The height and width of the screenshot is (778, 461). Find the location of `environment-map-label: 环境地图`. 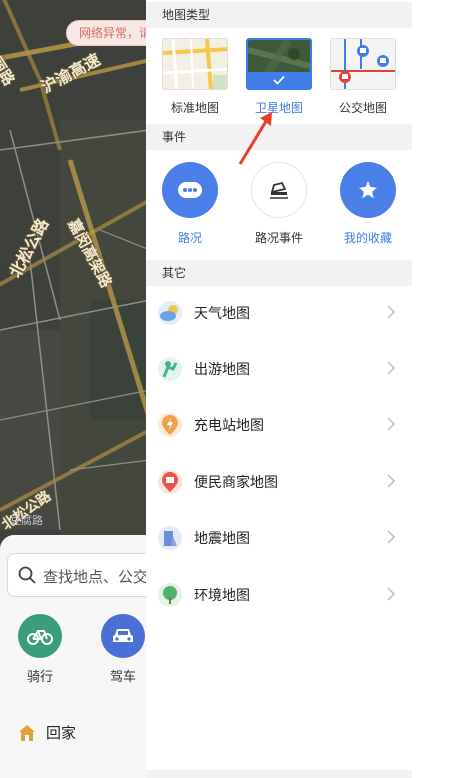

environment-map-label: 环境地图 is located at coordinates (222, 596).